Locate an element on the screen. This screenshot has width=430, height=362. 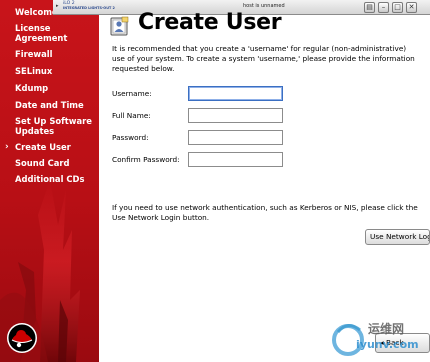
confirm-password-label: Confirm Password: is located at coordinates (146, 159).